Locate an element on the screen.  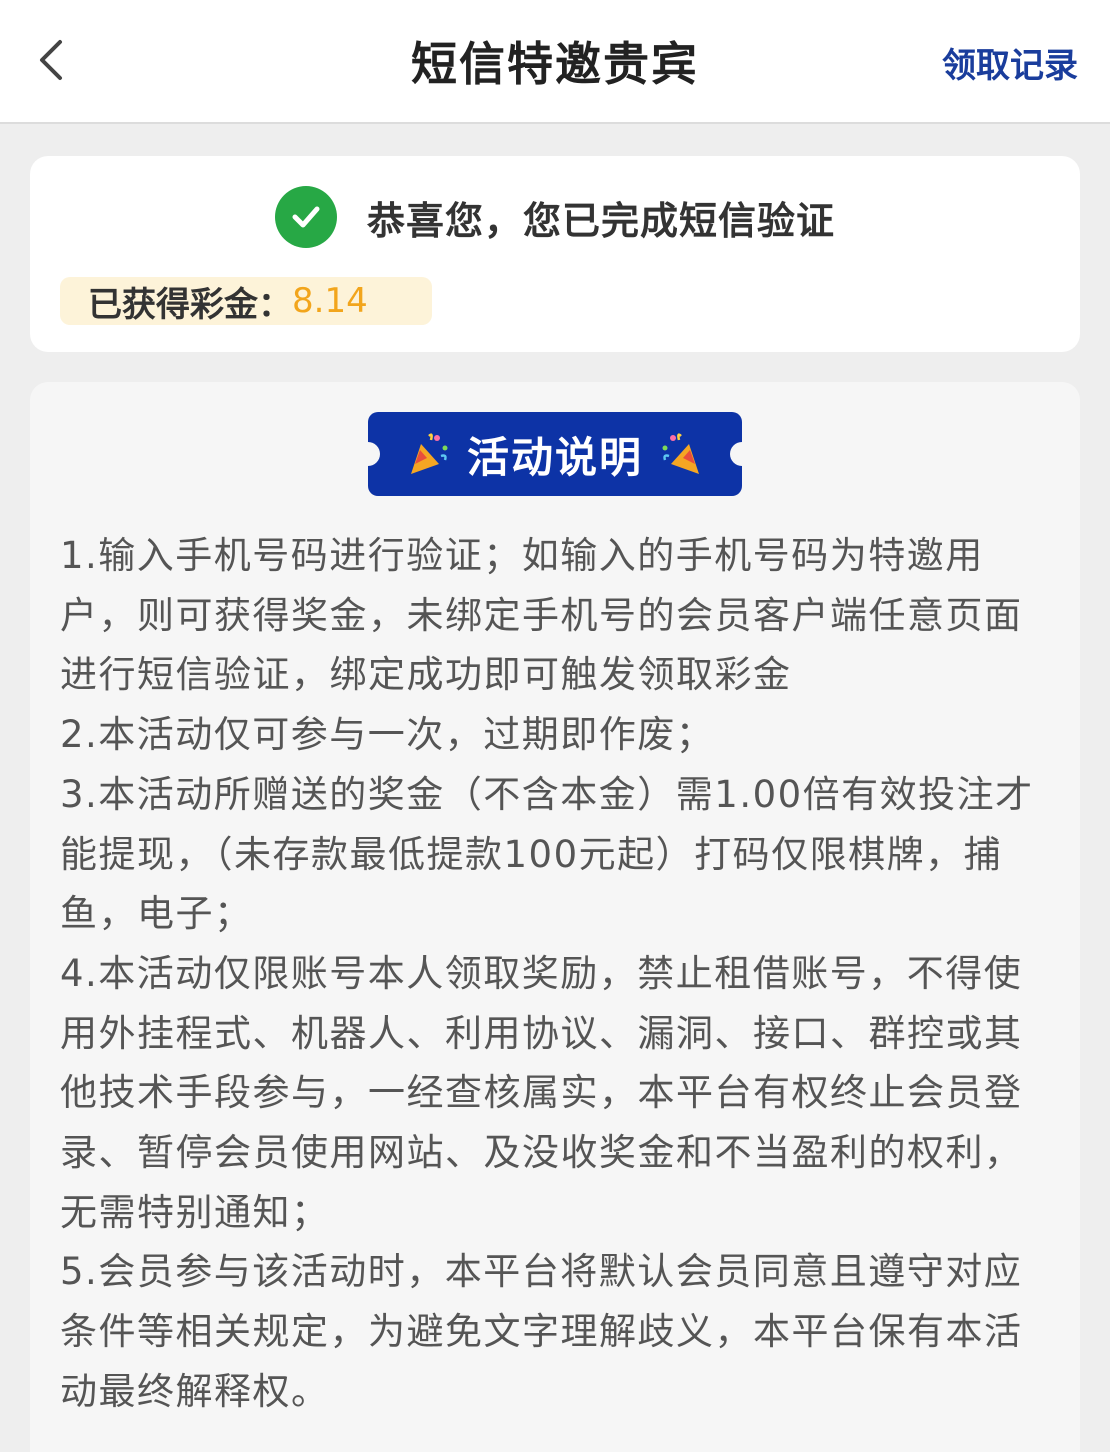
verification-success-card: 恭喜您，您已完成短信验证 已获得彩金： 8.14 is located at coordinates (555, 254).